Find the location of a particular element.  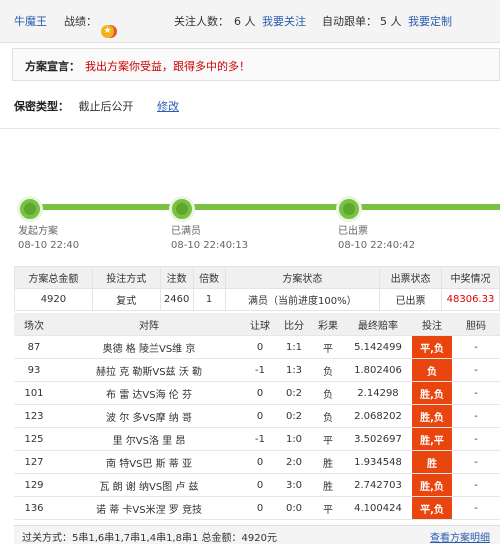

cell: 87 is located at coordinates (34, 347).